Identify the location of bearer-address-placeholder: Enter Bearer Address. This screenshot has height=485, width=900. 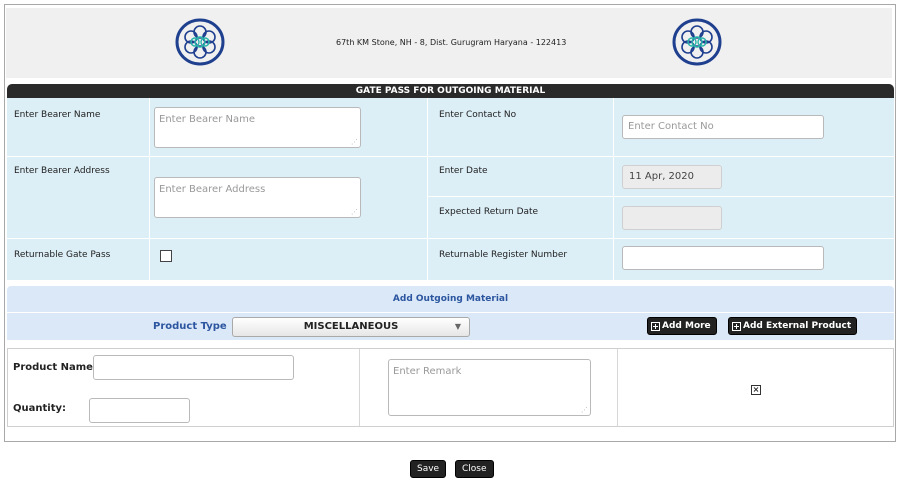
(212, 189).